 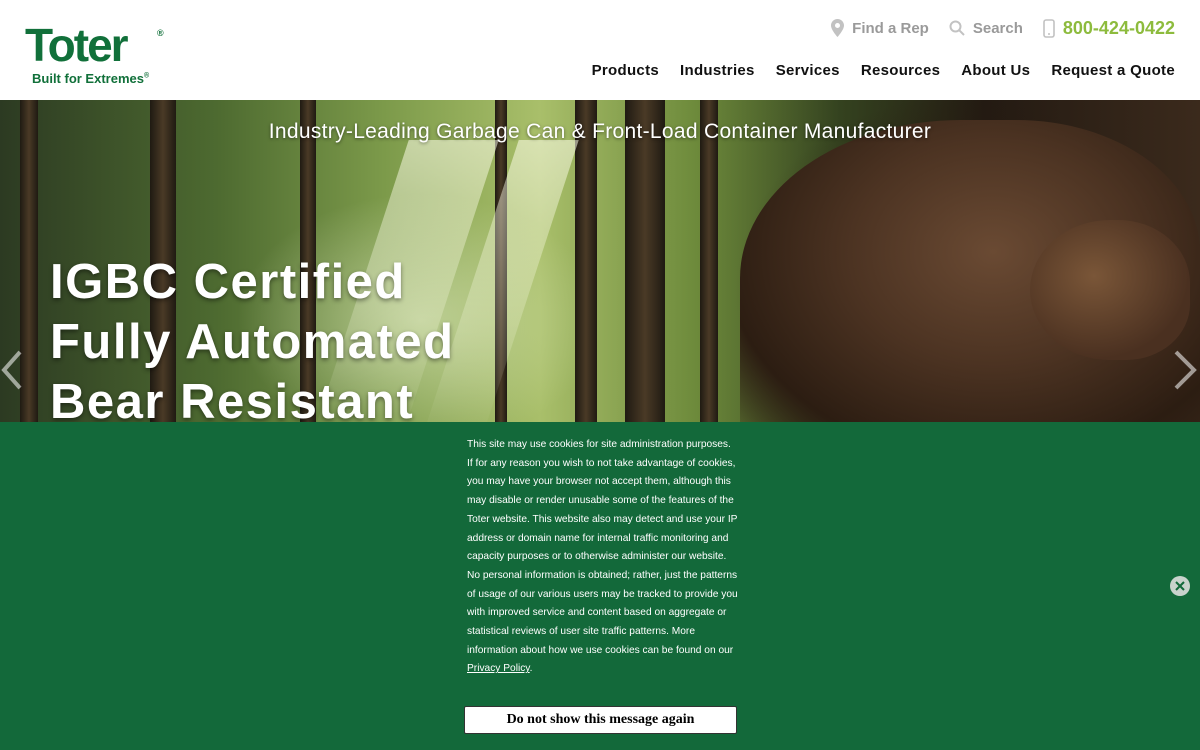 I want to click on chevron-right-icon, so click(x=1185, y=370).